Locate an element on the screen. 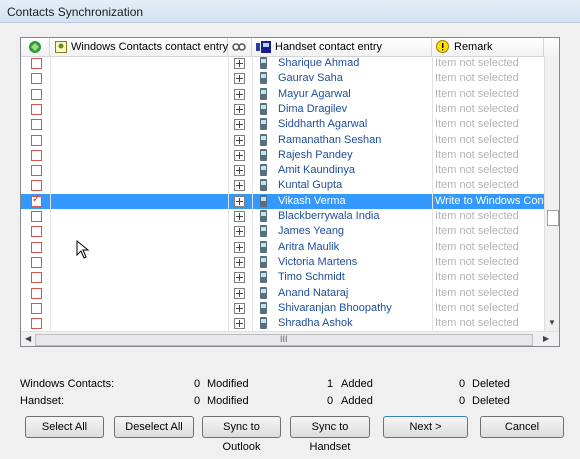 Image resolution: width=580 pixels, height=459 pixels. sync-globe-icon is located at coordinates (35, 47).